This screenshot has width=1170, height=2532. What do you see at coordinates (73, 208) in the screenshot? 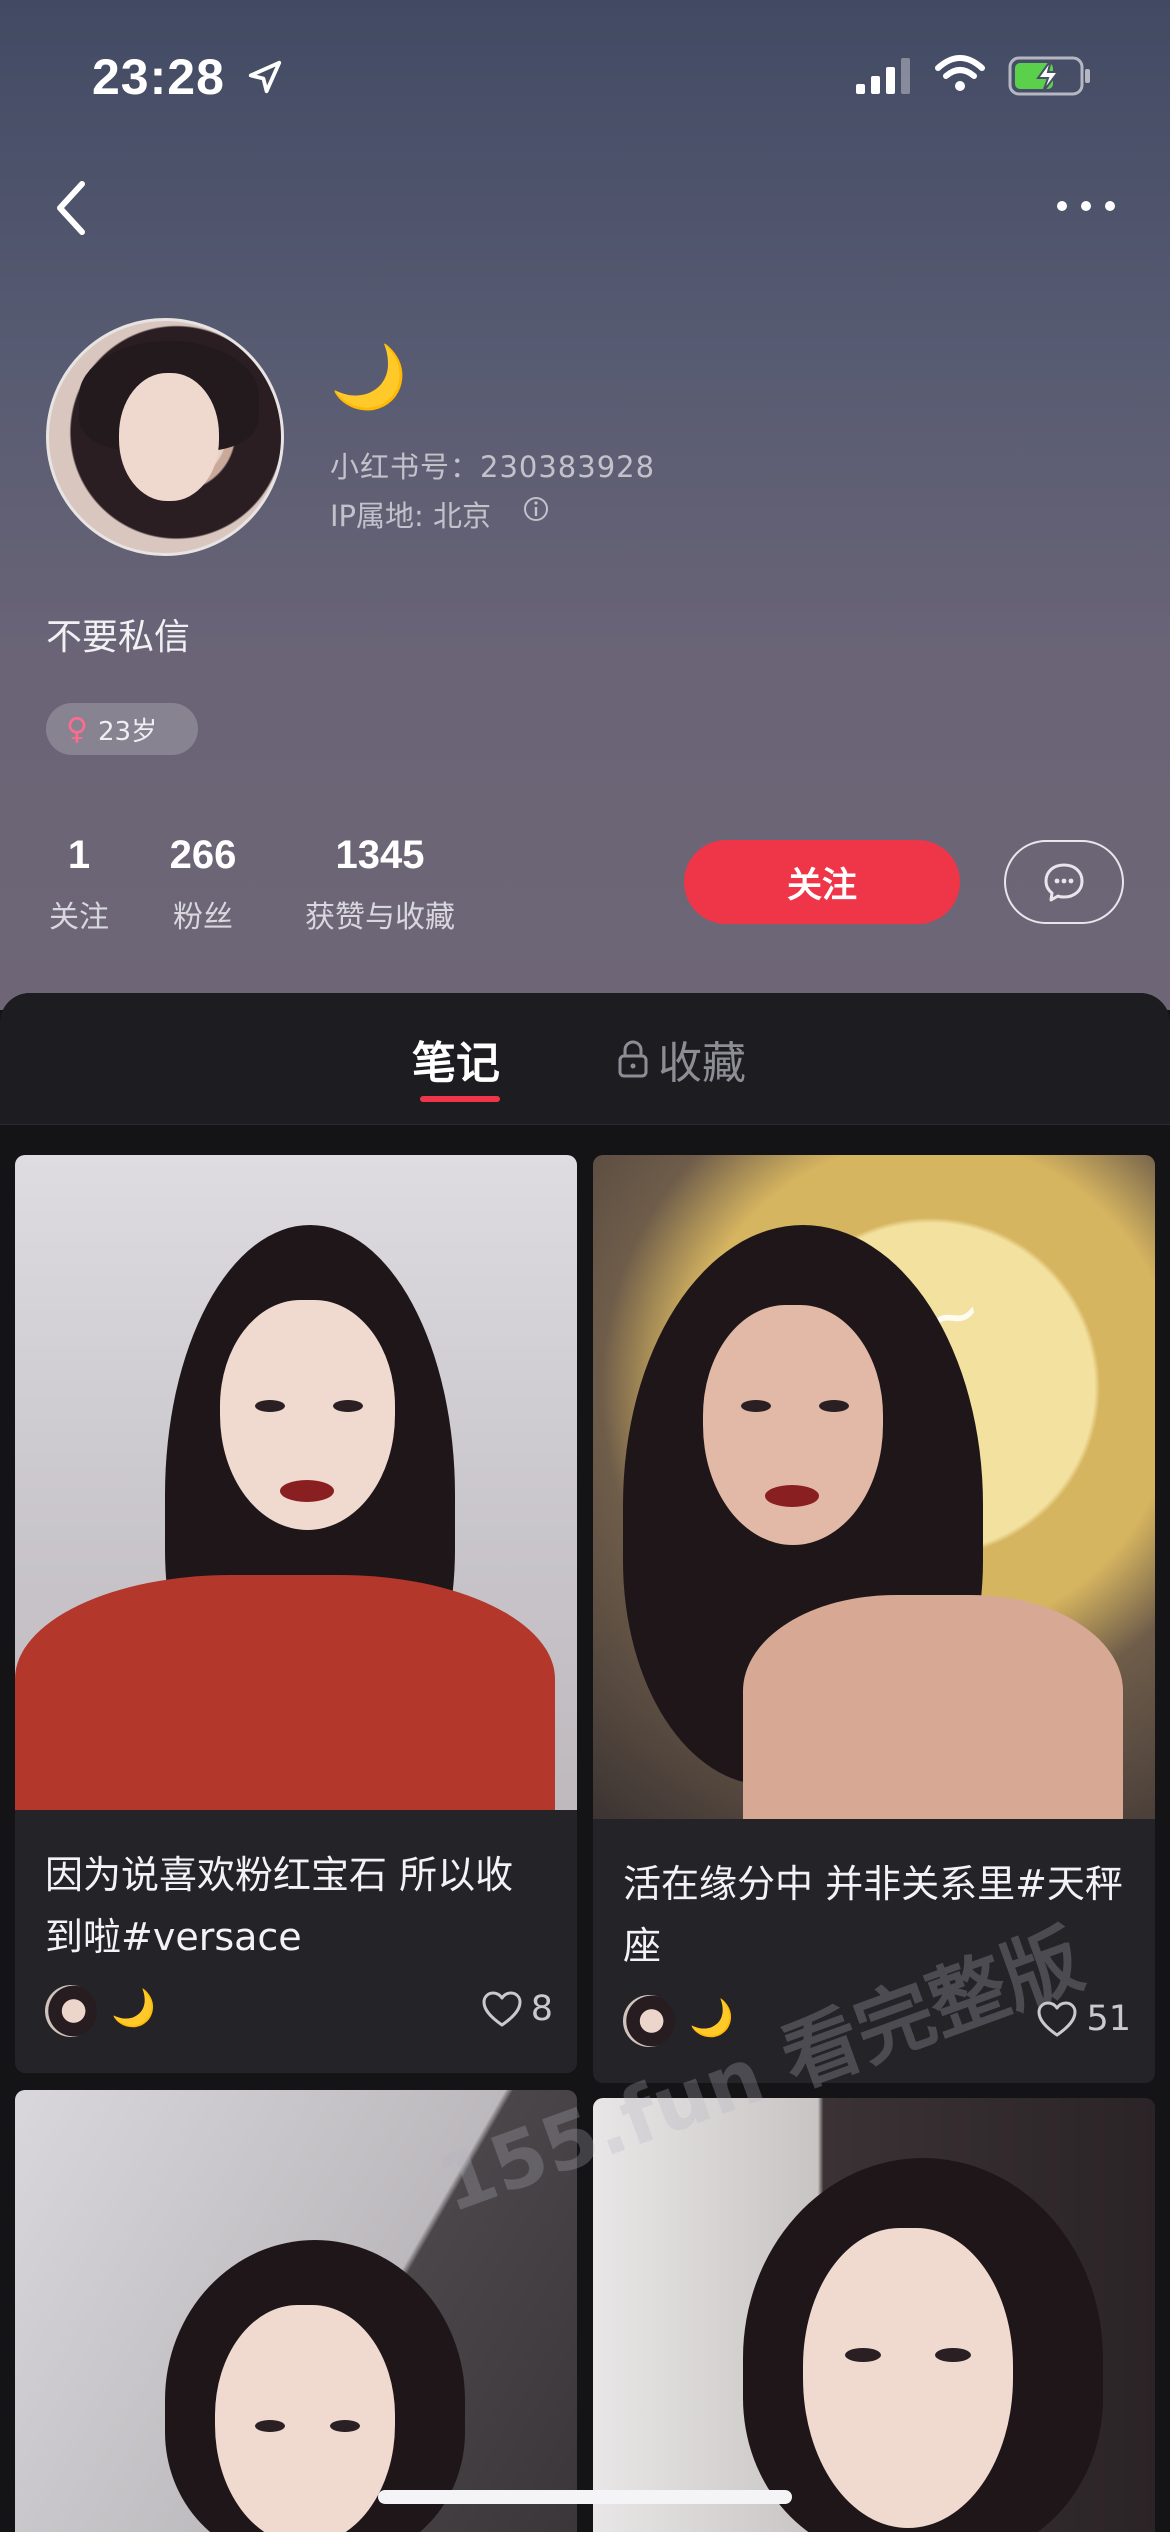
I see `back-button` at bounding box center [73, 208].